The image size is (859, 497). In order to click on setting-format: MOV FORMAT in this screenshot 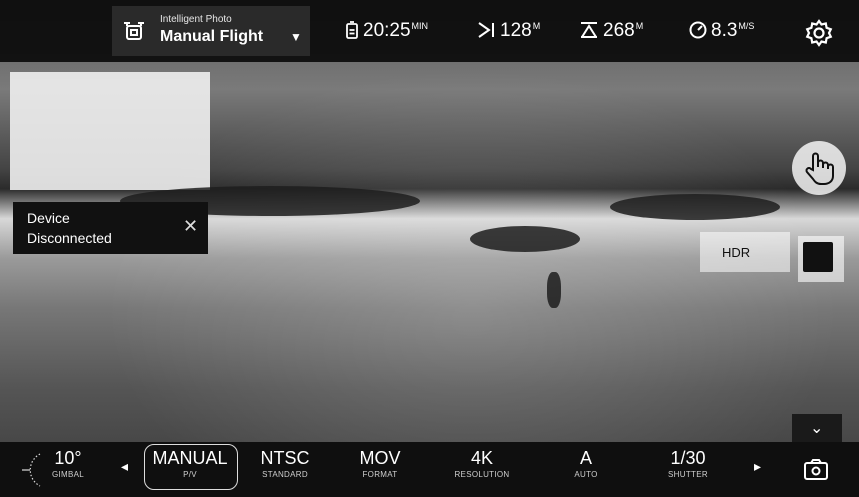, I will do `click(380, 463)`.